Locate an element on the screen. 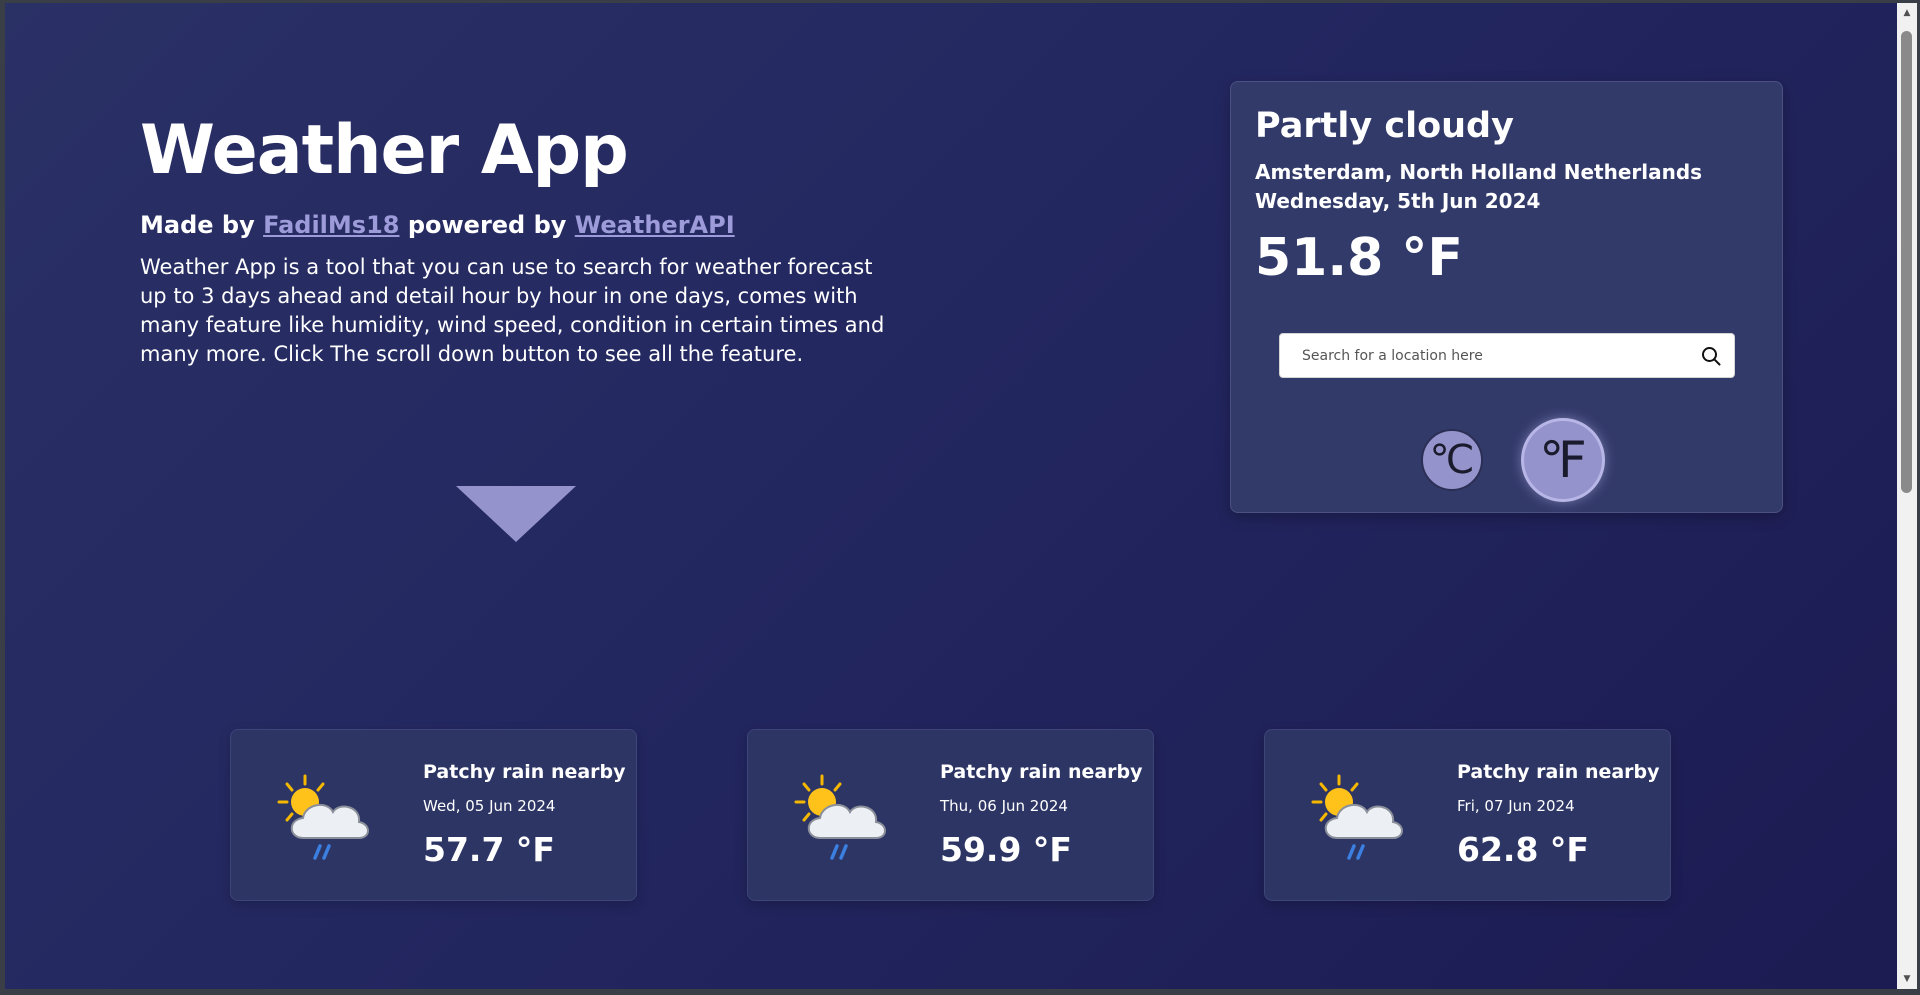 Image resolution: width=1920 pixels, height=995 pixels. fahrenheit-button: ℉ is located at coordinates (1563, 460).